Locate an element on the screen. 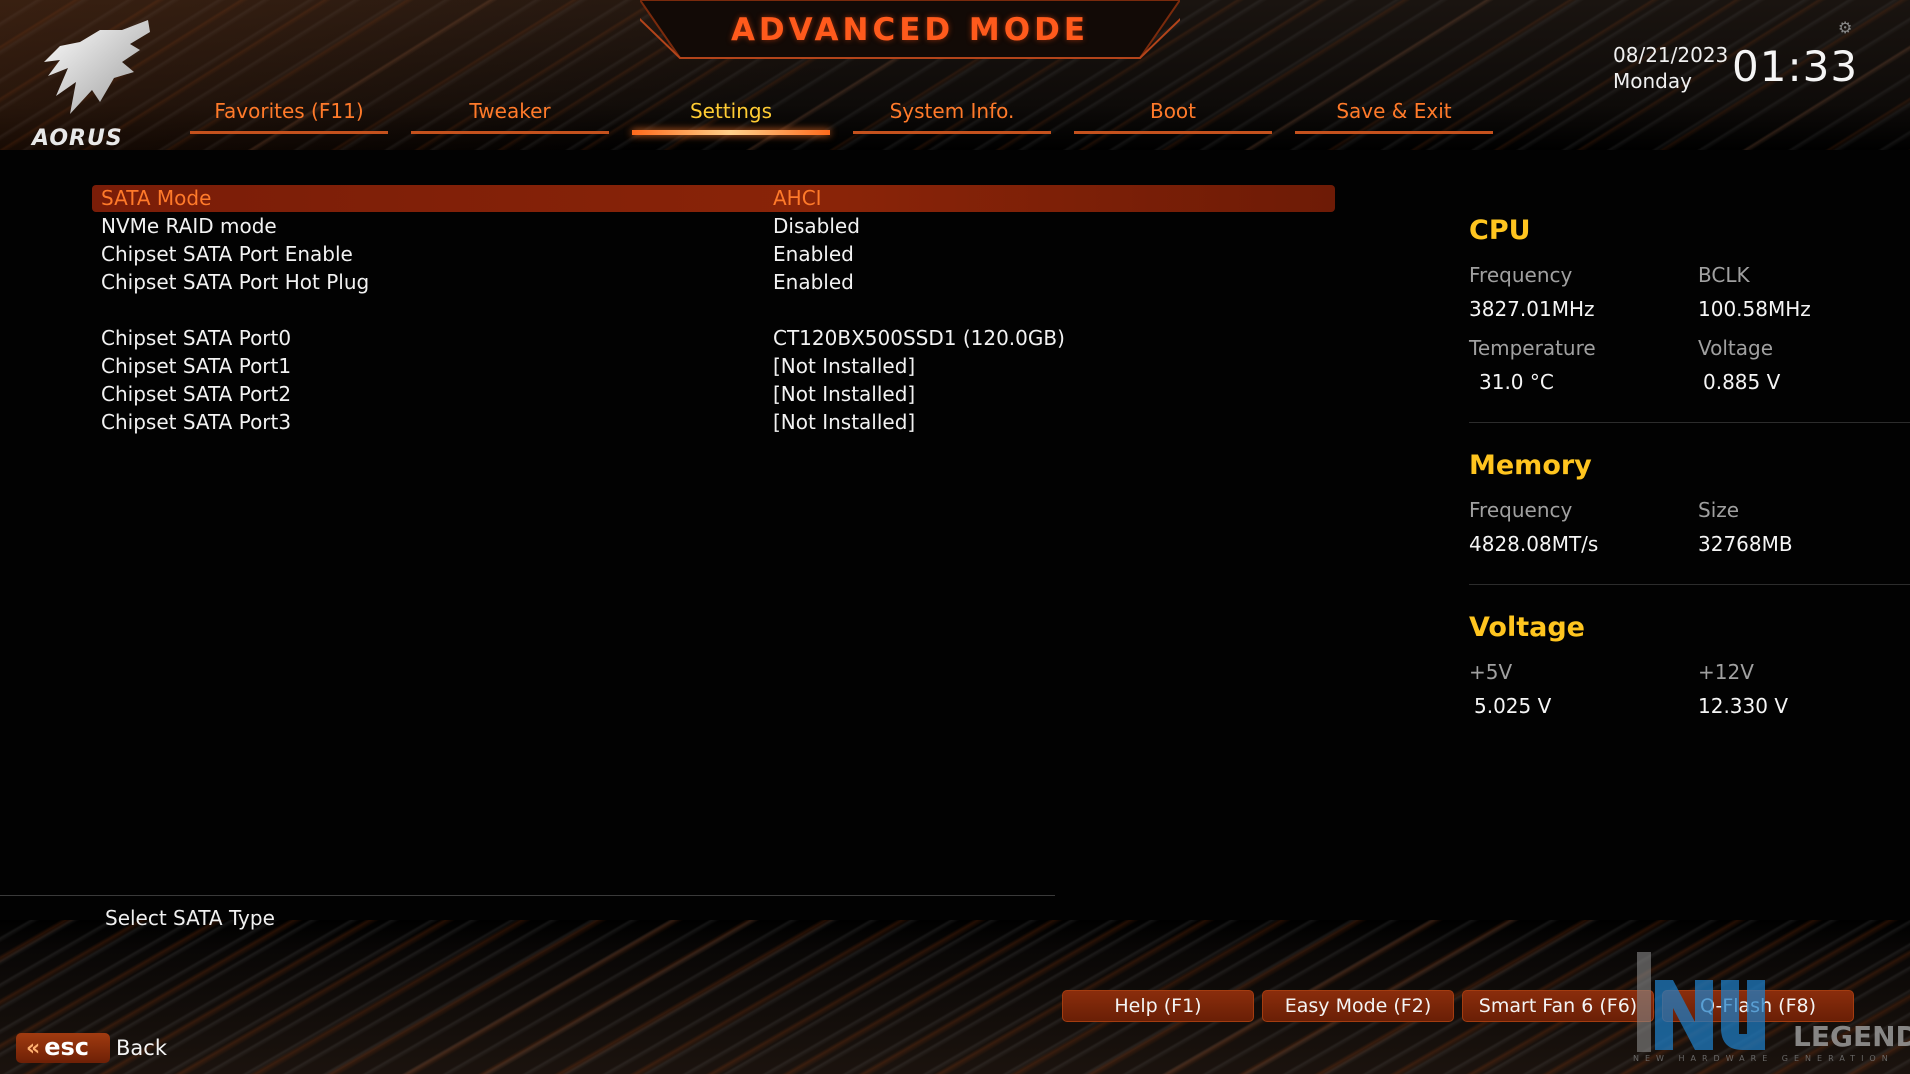  cpu-voltage-value: 0.885 V is located at coordinates (1742, 382).